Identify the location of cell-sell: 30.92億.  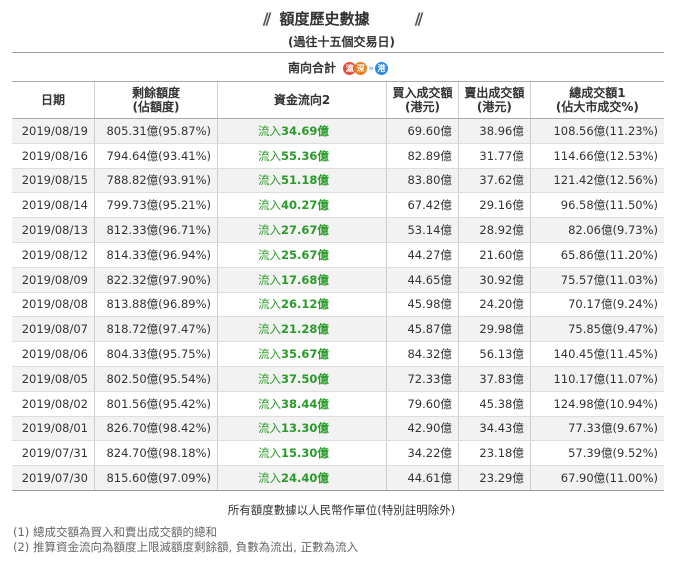
(494, 280).